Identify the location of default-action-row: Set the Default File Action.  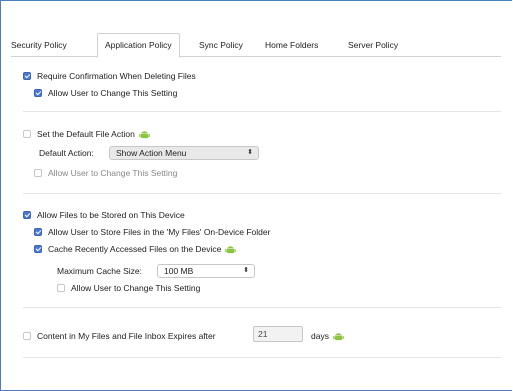
(86, 134).